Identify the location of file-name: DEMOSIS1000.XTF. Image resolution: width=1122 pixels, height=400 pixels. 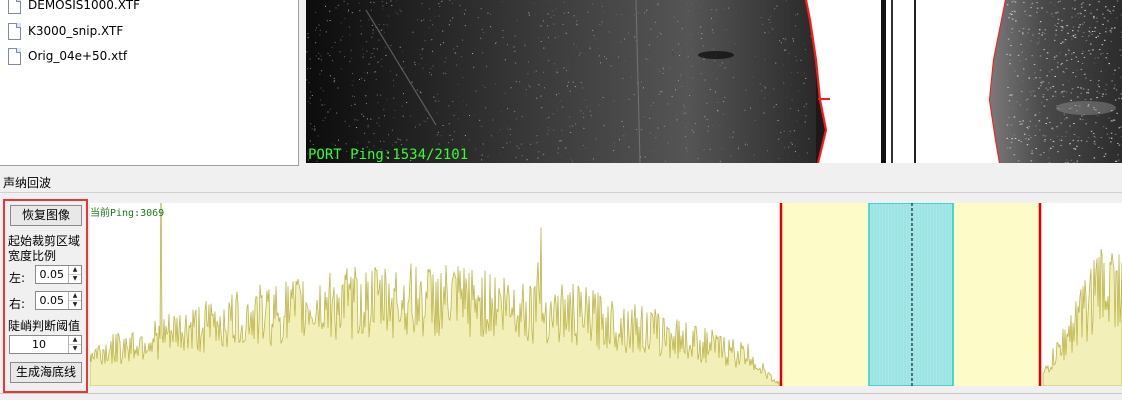
(84, 6).